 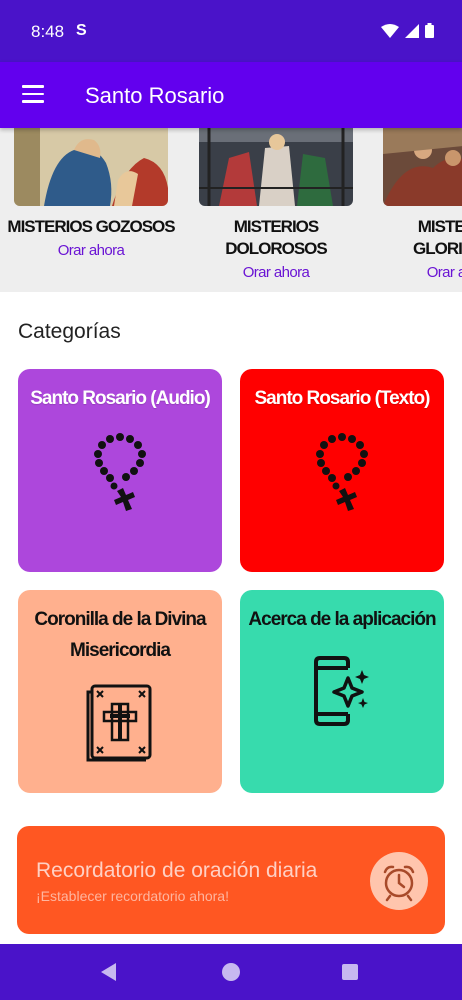 What do you see at coordinates (350, 972) in the screenshot?
I see `recent-apps-icon` at bounding box center [350, 972].